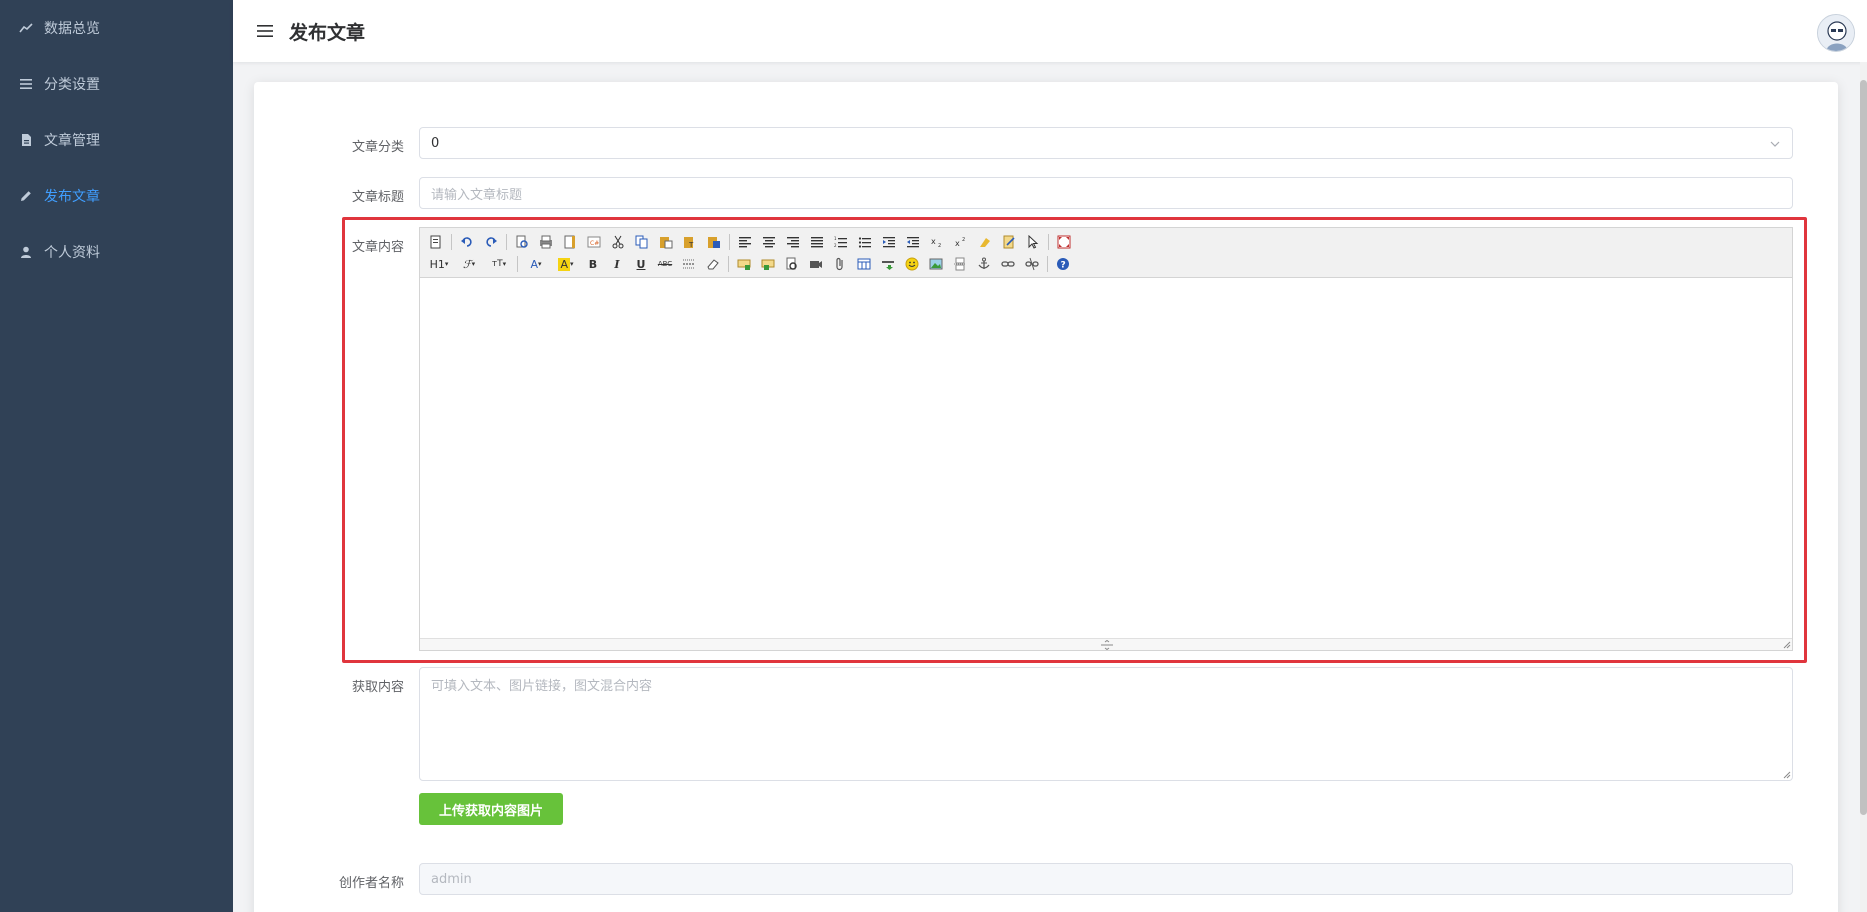 Image resolution: width=1867 pixels, height=912 pixels. I want to click on sidebar-item-publish: 发布文章, so click(116, 196).